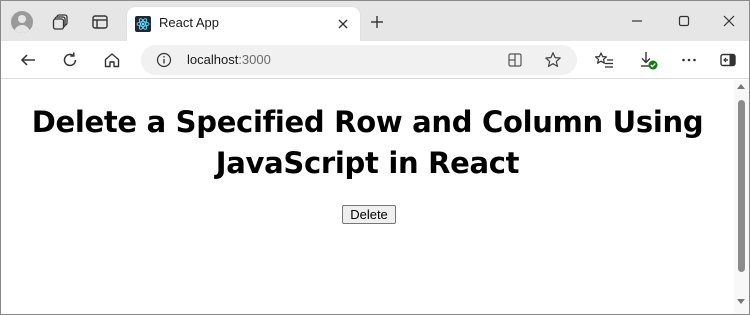  I want to click on vertical-tabs-icon, so click(100, 22).